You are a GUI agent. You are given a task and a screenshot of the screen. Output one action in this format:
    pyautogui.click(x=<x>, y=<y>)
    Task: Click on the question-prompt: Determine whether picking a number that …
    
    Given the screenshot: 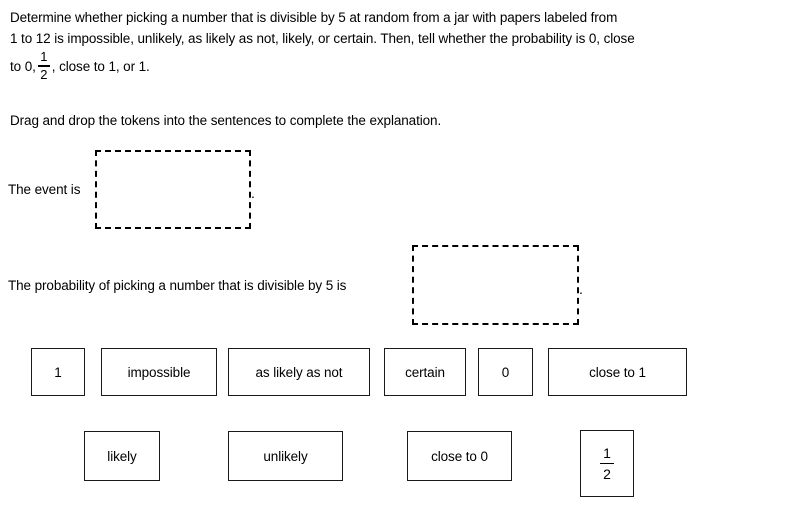 What is the action you would take?
    pyautogui.click(x=390, y=44)
    